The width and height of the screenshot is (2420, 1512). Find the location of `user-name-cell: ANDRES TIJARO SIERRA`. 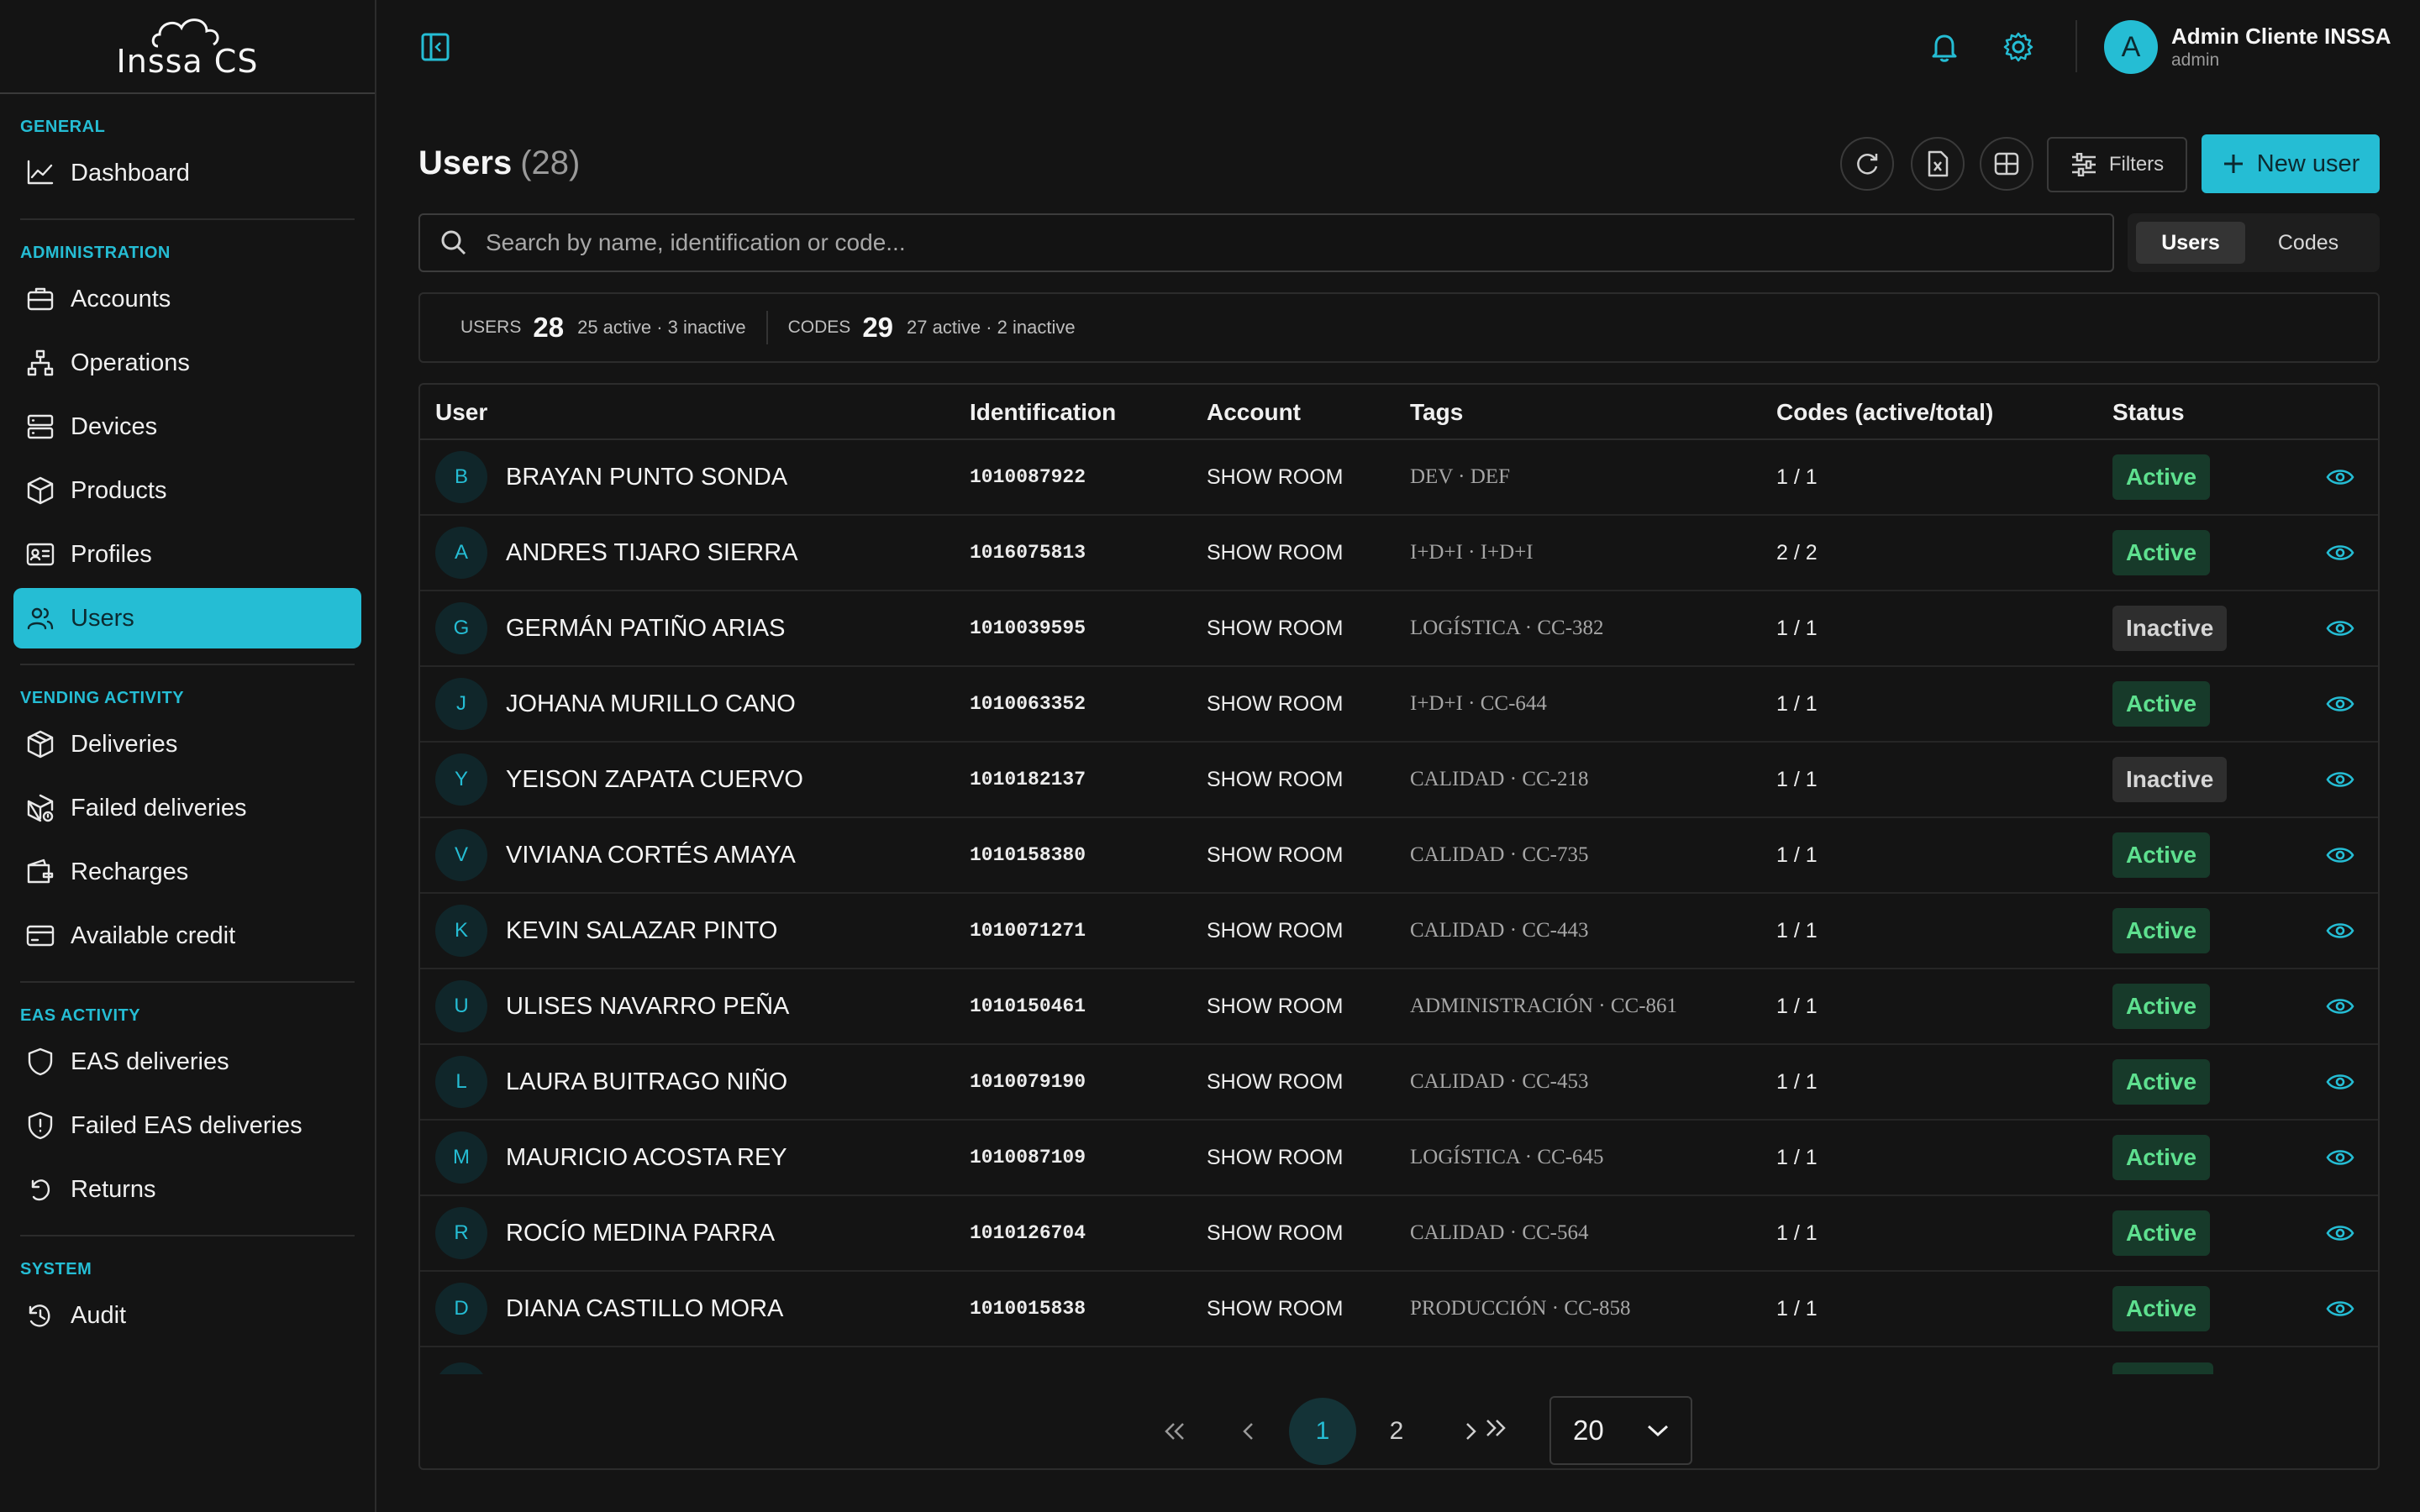

user-name-cell: ANDRES TIJARO SIERRA is located at coordinates (652, 553).